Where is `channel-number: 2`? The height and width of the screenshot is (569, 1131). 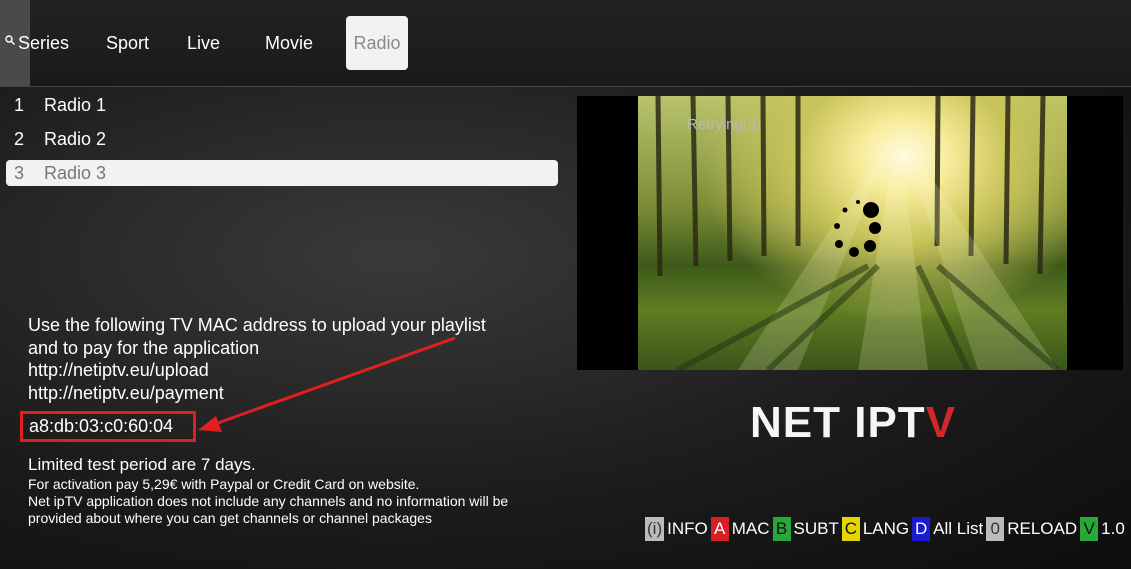
channel-number: 2 is located at coordinates (19, 138).